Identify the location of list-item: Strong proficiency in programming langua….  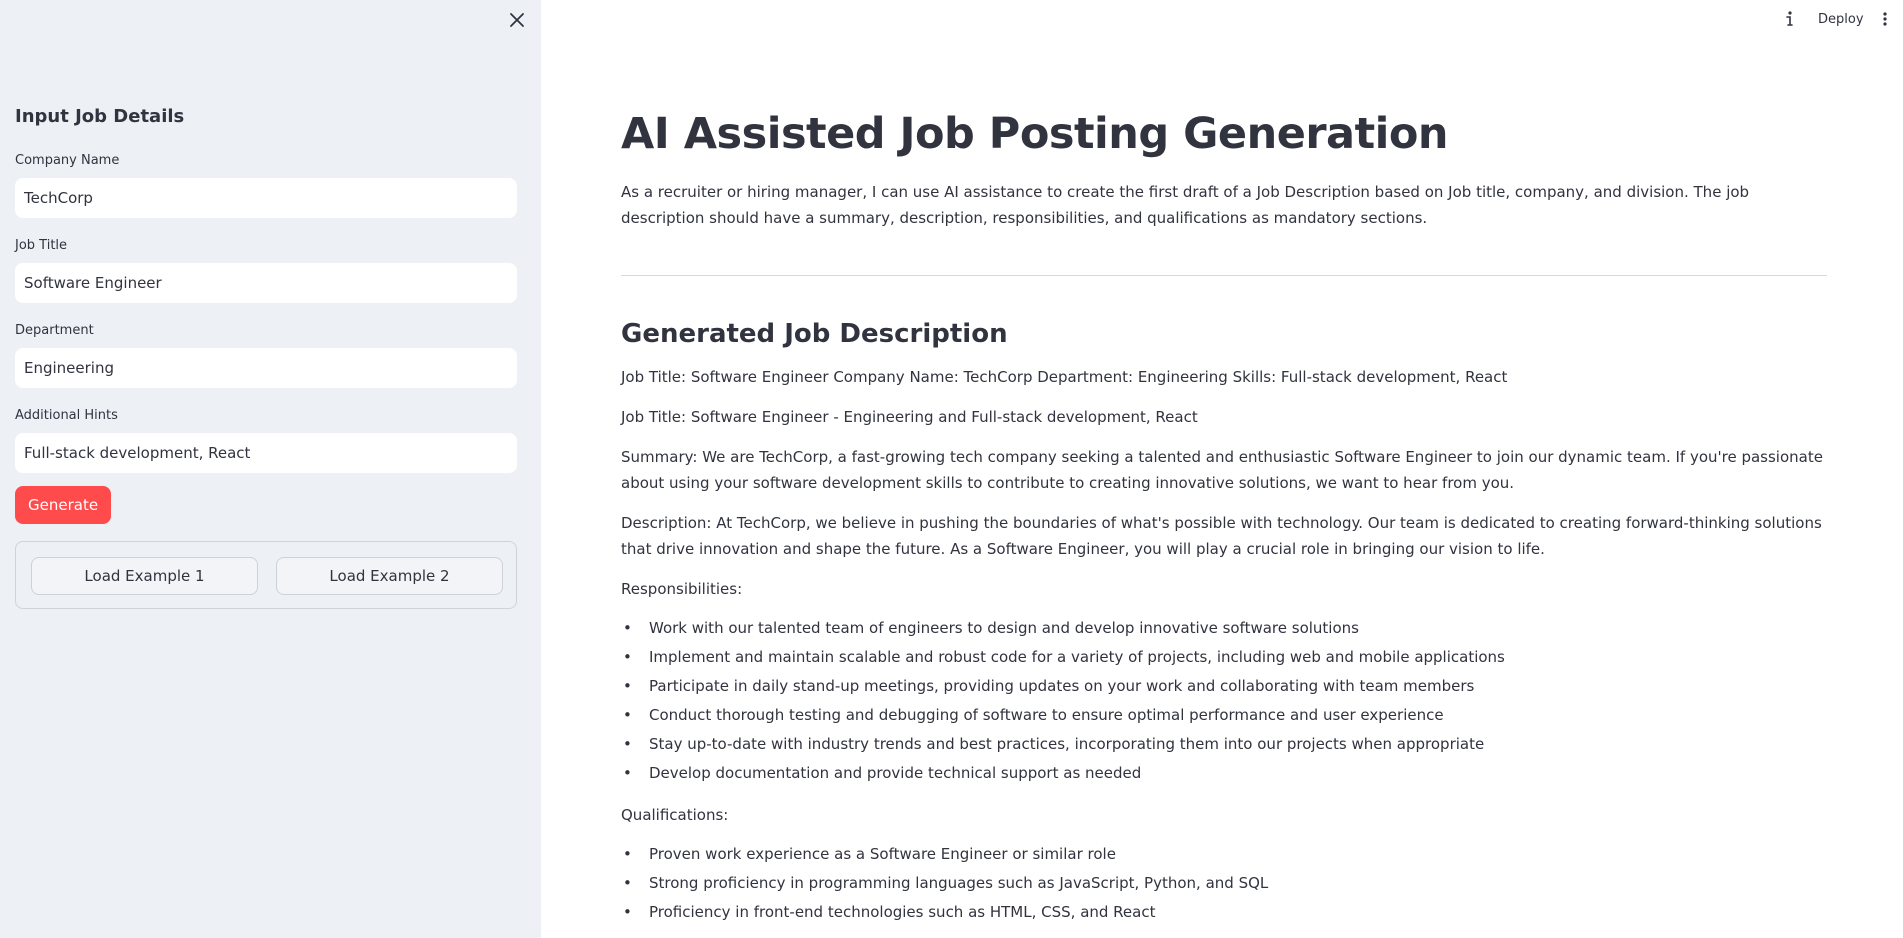
(1224, 883).